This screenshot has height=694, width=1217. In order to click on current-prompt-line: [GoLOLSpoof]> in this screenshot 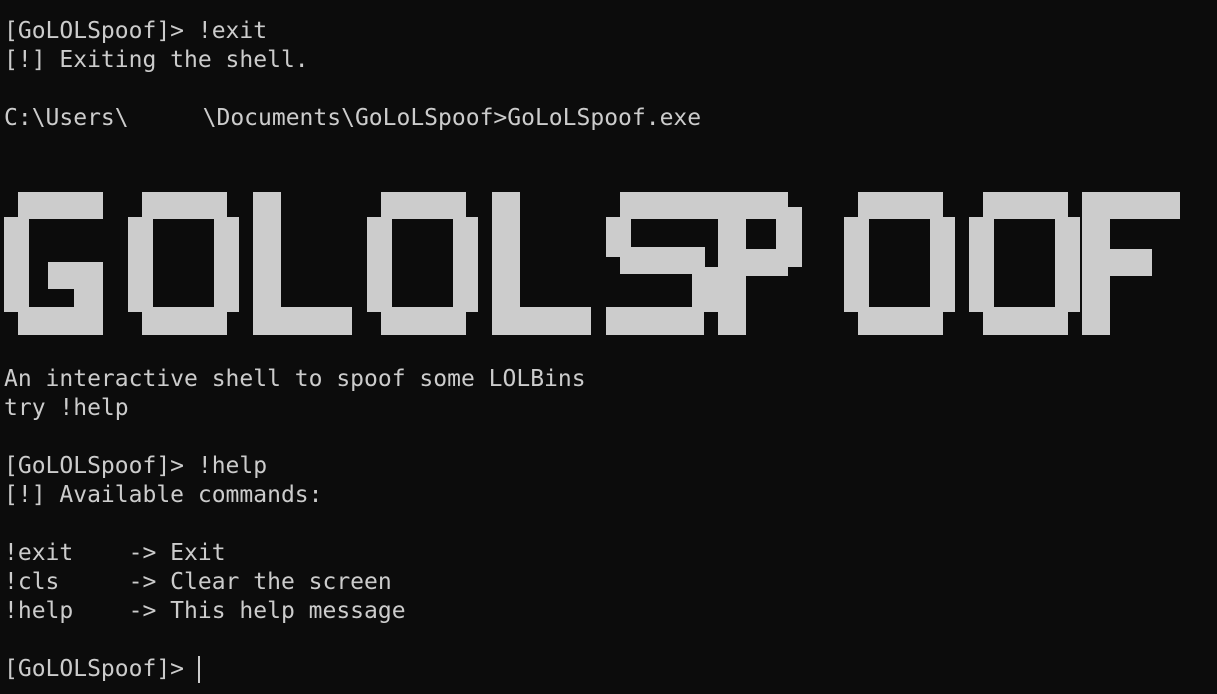, I will do `click(102, 669)`.